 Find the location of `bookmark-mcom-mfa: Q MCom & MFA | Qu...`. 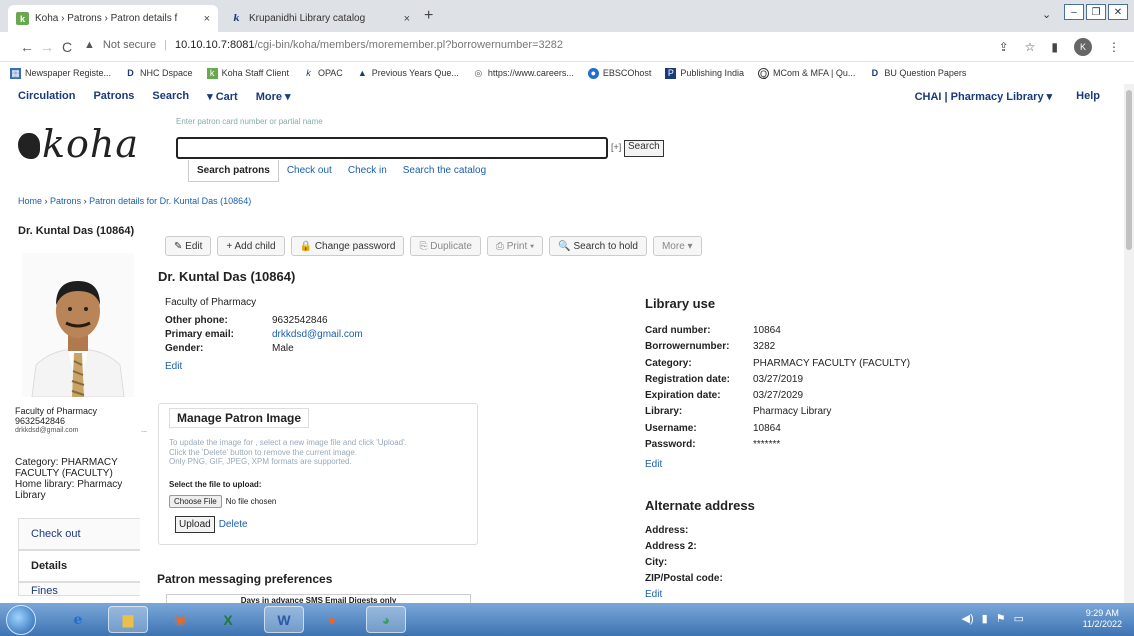

bookmark-mcom-mfa: Q MCom & MFA | Qu... is located at coordinates (806, 73).